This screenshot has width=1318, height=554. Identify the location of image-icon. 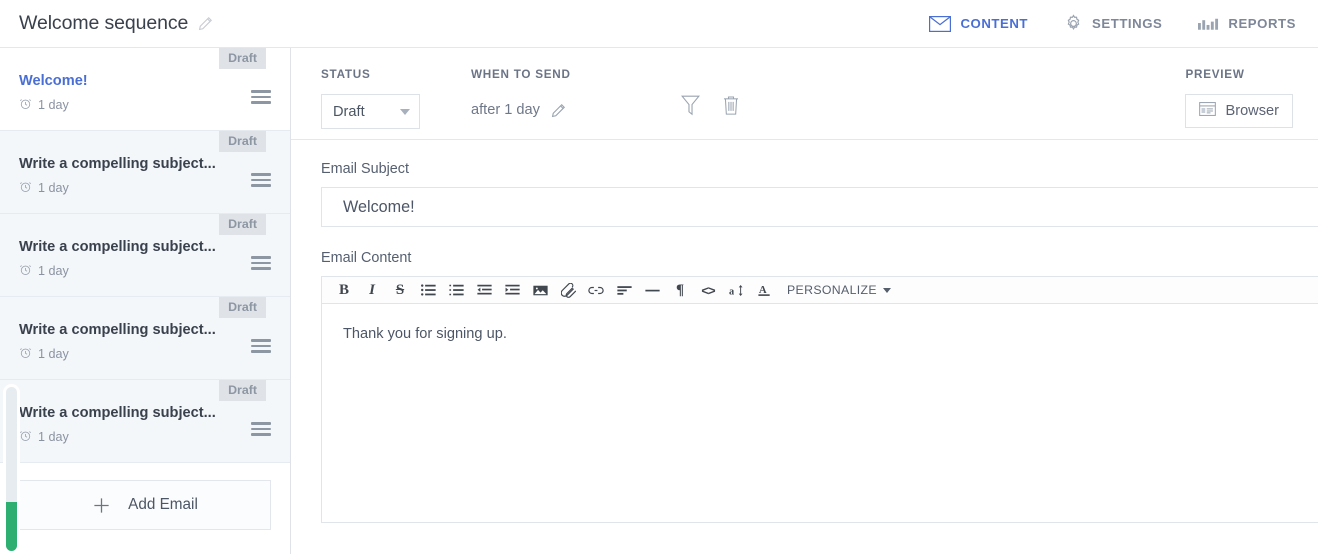
(540, 290).